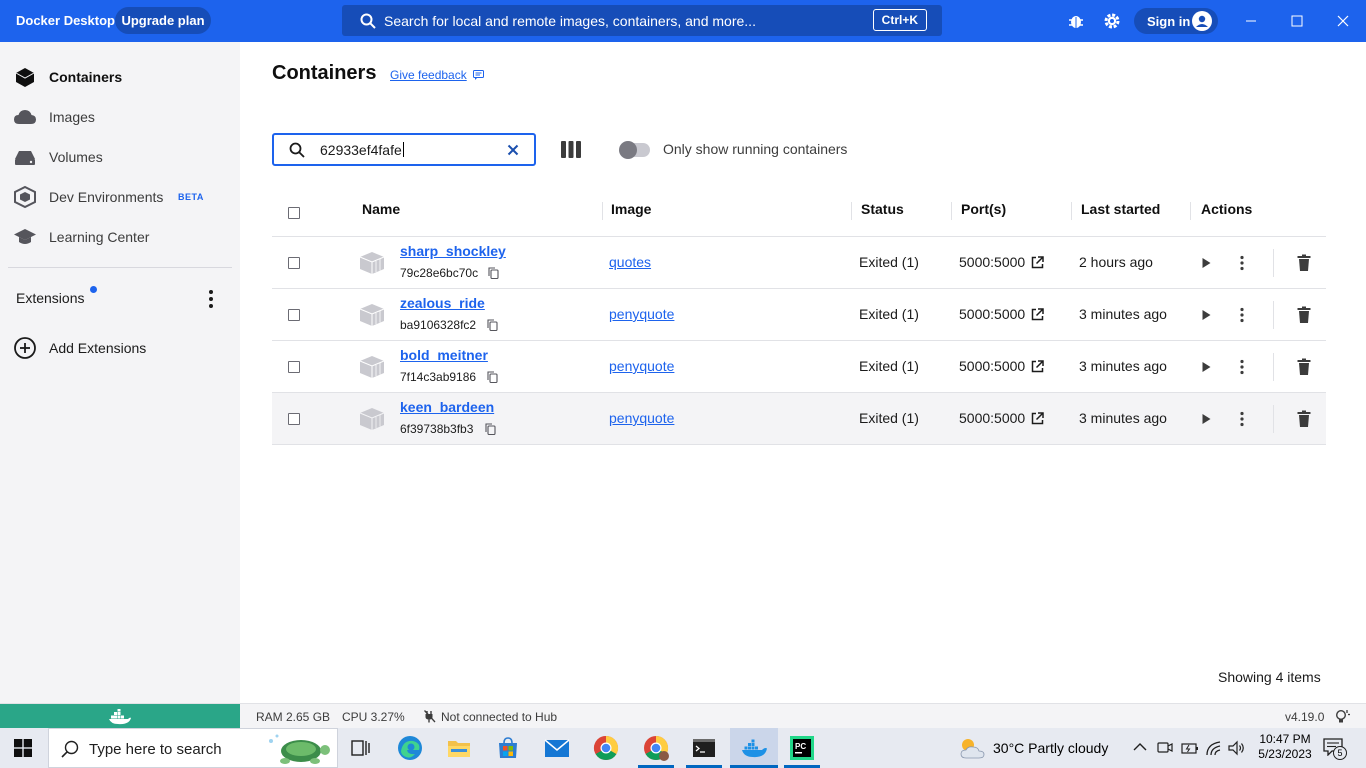 The width and height of the screenshot is (1366, 768). What do you see at coordinates (478, 75) in the screenshot?
I see `feedback-icon` at bounding box center [478, 75].